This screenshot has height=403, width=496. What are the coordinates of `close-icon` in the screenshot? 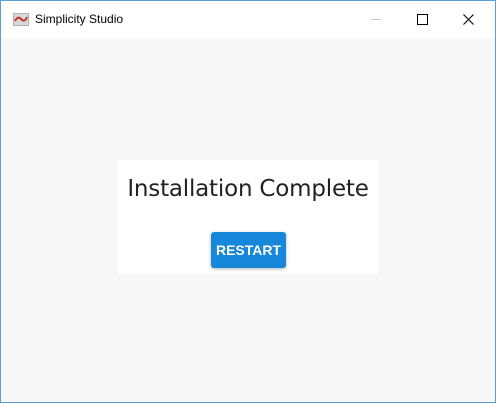 It's located at (468, 19).